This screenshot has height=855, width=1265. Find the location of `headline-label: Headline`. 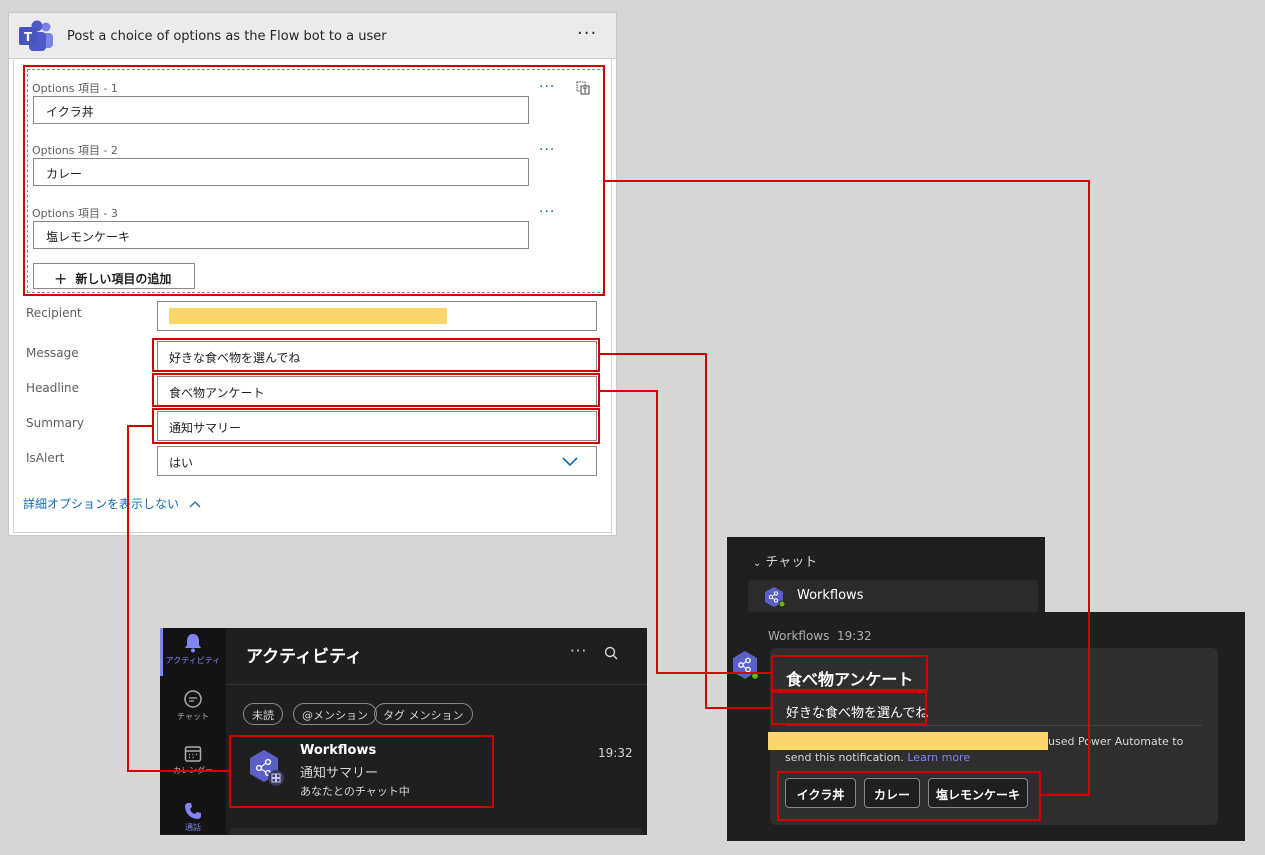

headline-label: Headline is located at coordinates (53, 388).